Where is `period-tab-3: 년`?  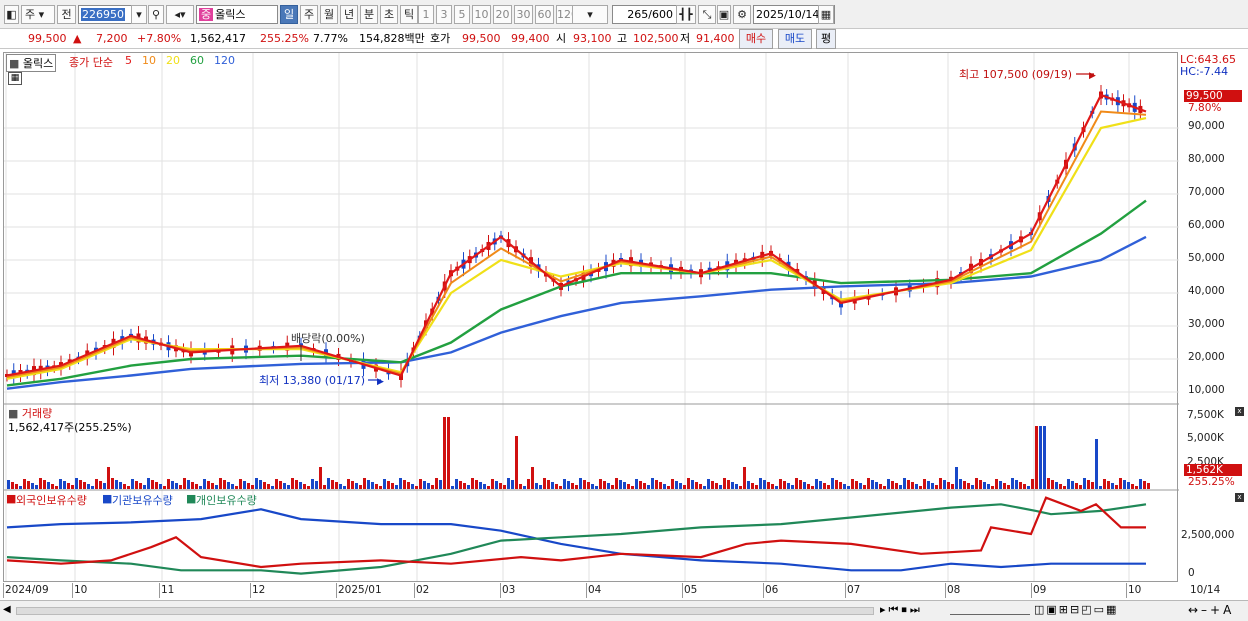 period-tab-3: 년 is located at coordinates (349, 14).